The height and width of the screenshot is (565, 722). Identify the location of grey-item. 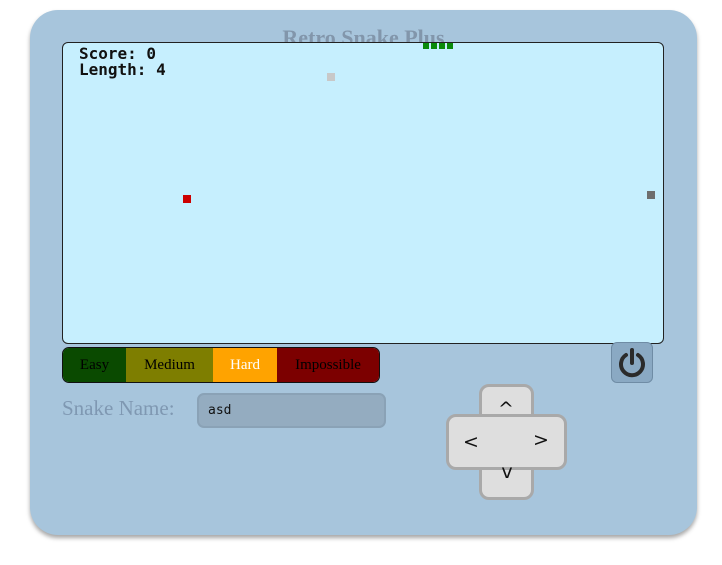
(651, 195).